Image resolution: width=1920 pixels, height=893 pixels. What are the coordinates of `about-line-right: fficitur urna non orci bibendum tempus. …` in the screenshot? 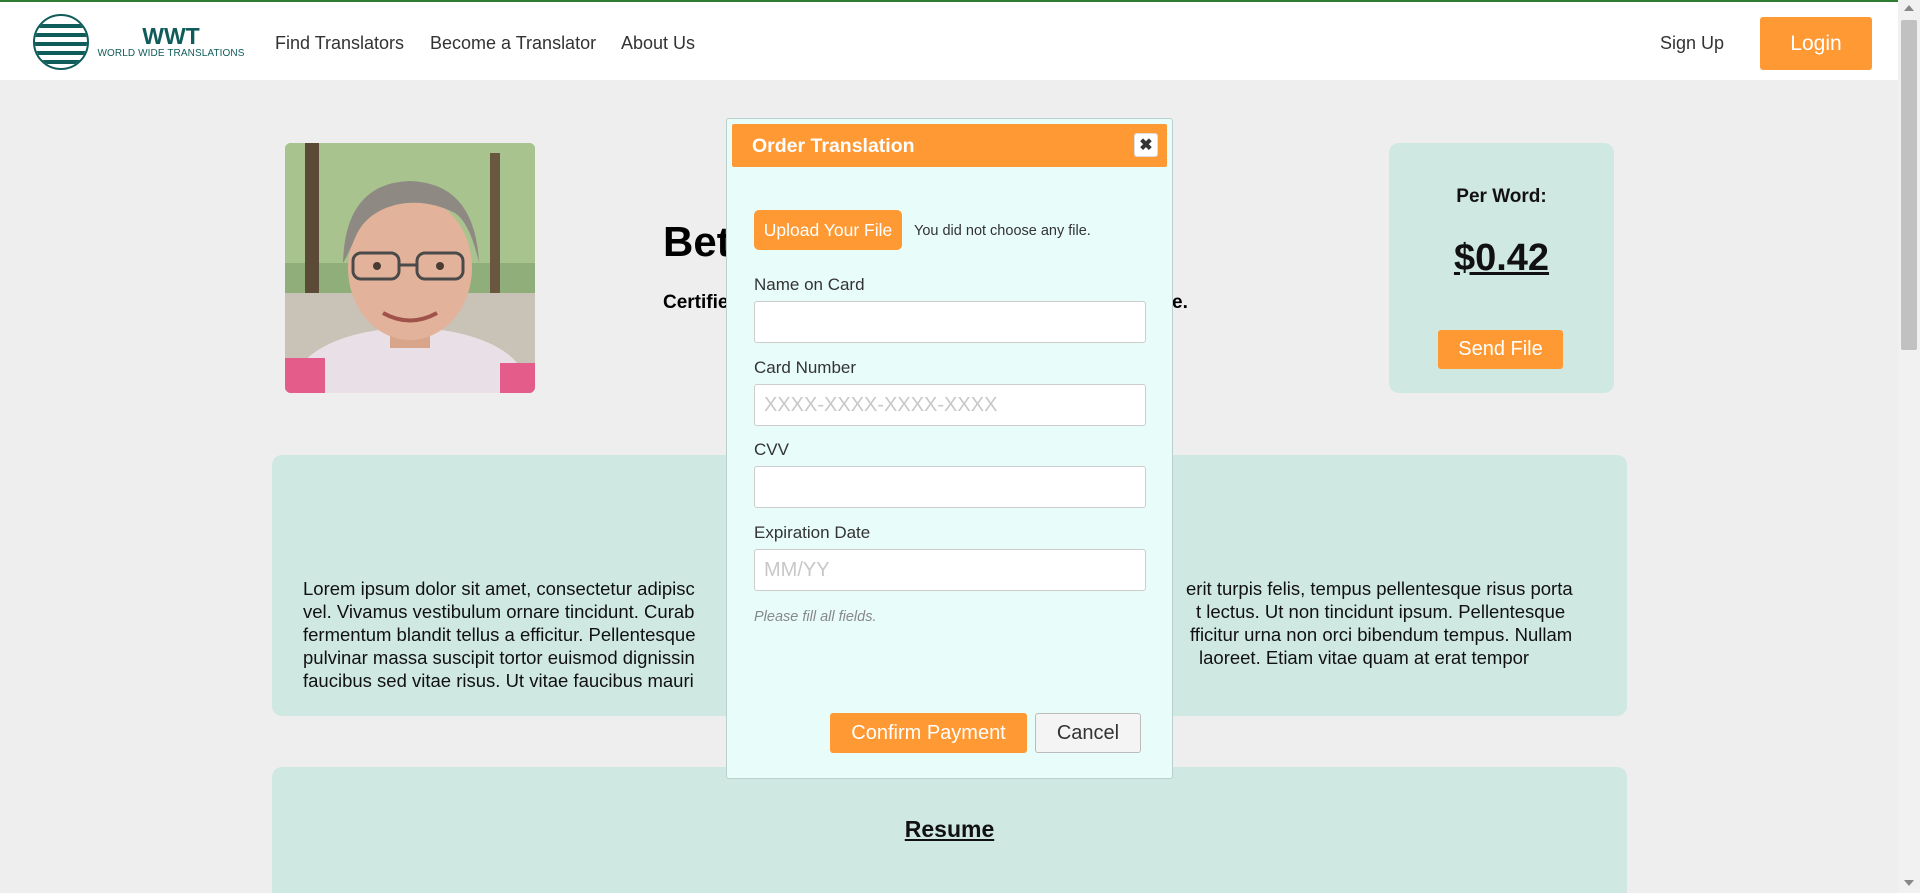 It's located at (1381, 634).